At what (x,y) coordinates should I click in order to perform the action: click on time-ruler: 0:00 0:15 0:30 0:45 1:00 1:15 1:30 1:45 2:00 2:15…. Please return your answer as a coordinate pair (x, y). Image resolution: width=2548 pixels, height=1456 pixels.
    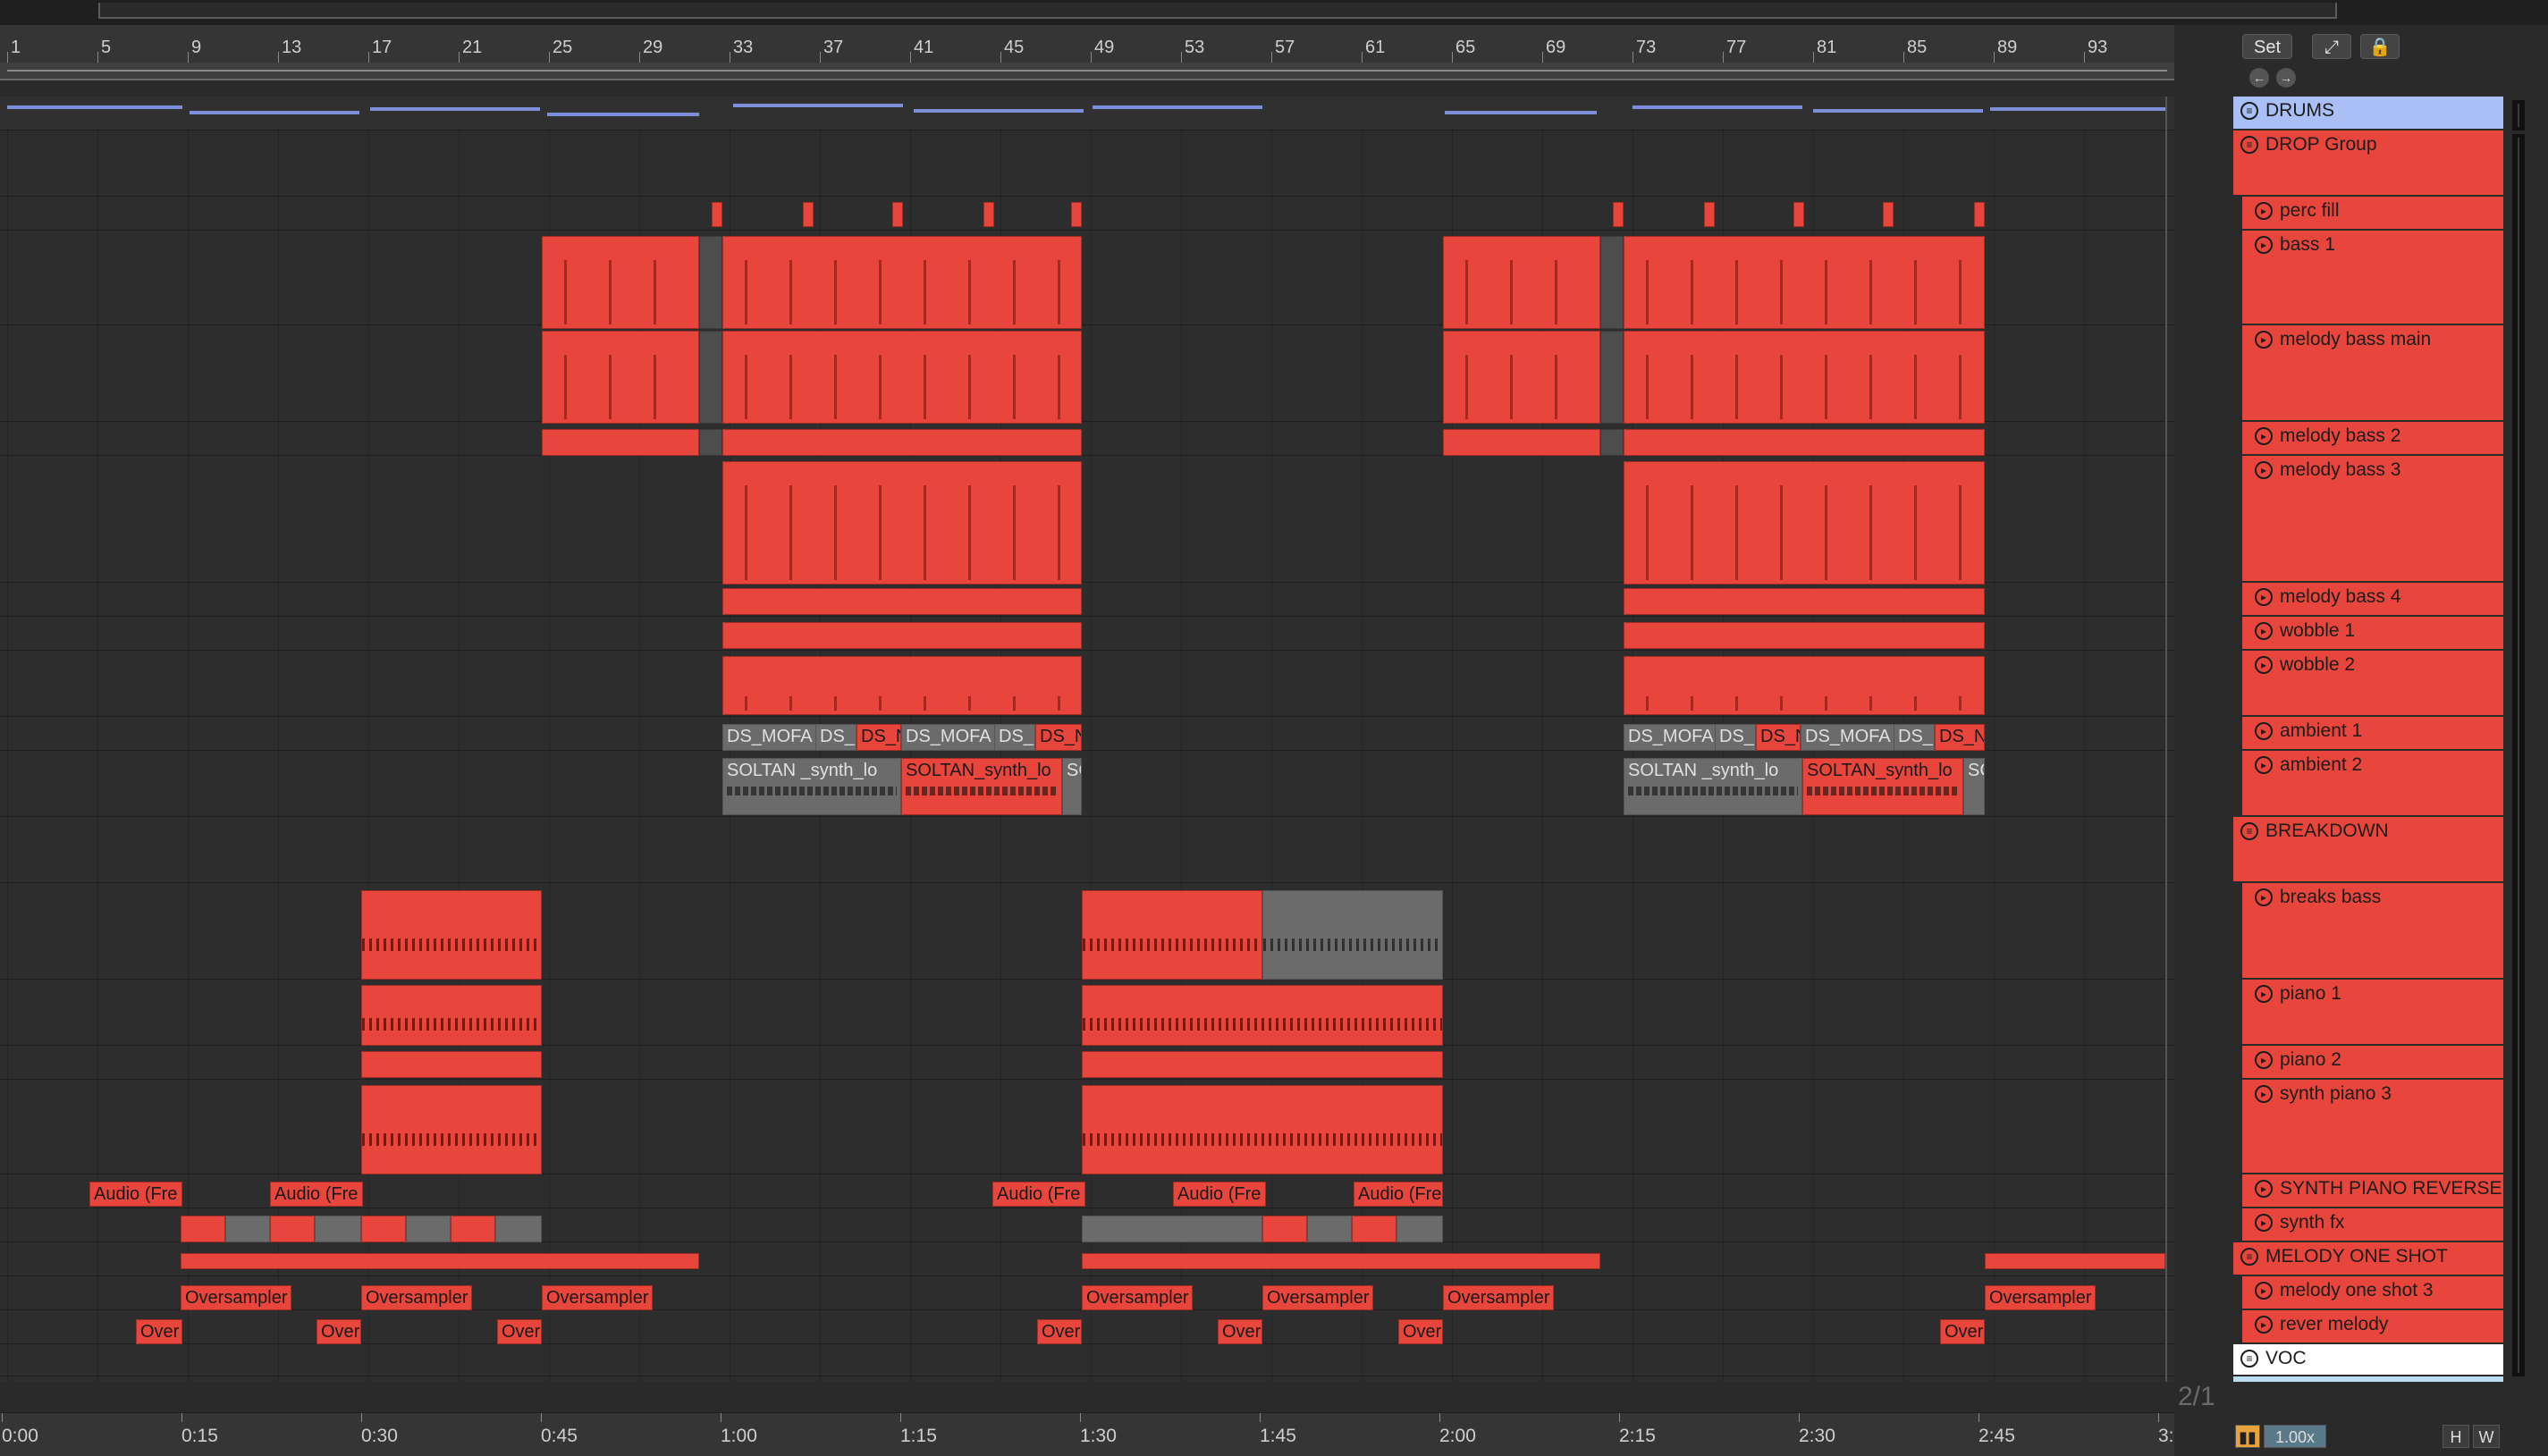
    Looking at the image, I should click on (1098, 1434).